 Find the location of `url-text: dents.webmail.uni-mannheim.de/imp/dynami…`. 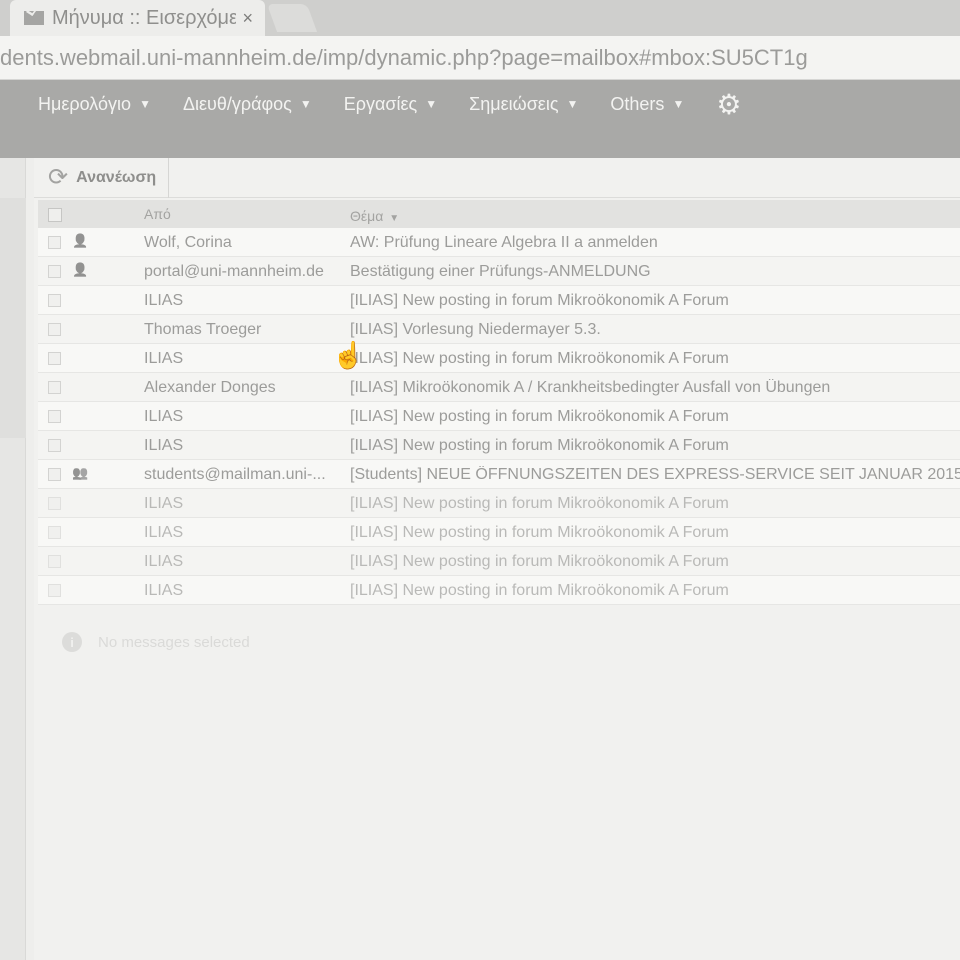

url-text: dents.webmail.uni-mannheim.de/imp/dynami… is located at coordinates (404, 57).